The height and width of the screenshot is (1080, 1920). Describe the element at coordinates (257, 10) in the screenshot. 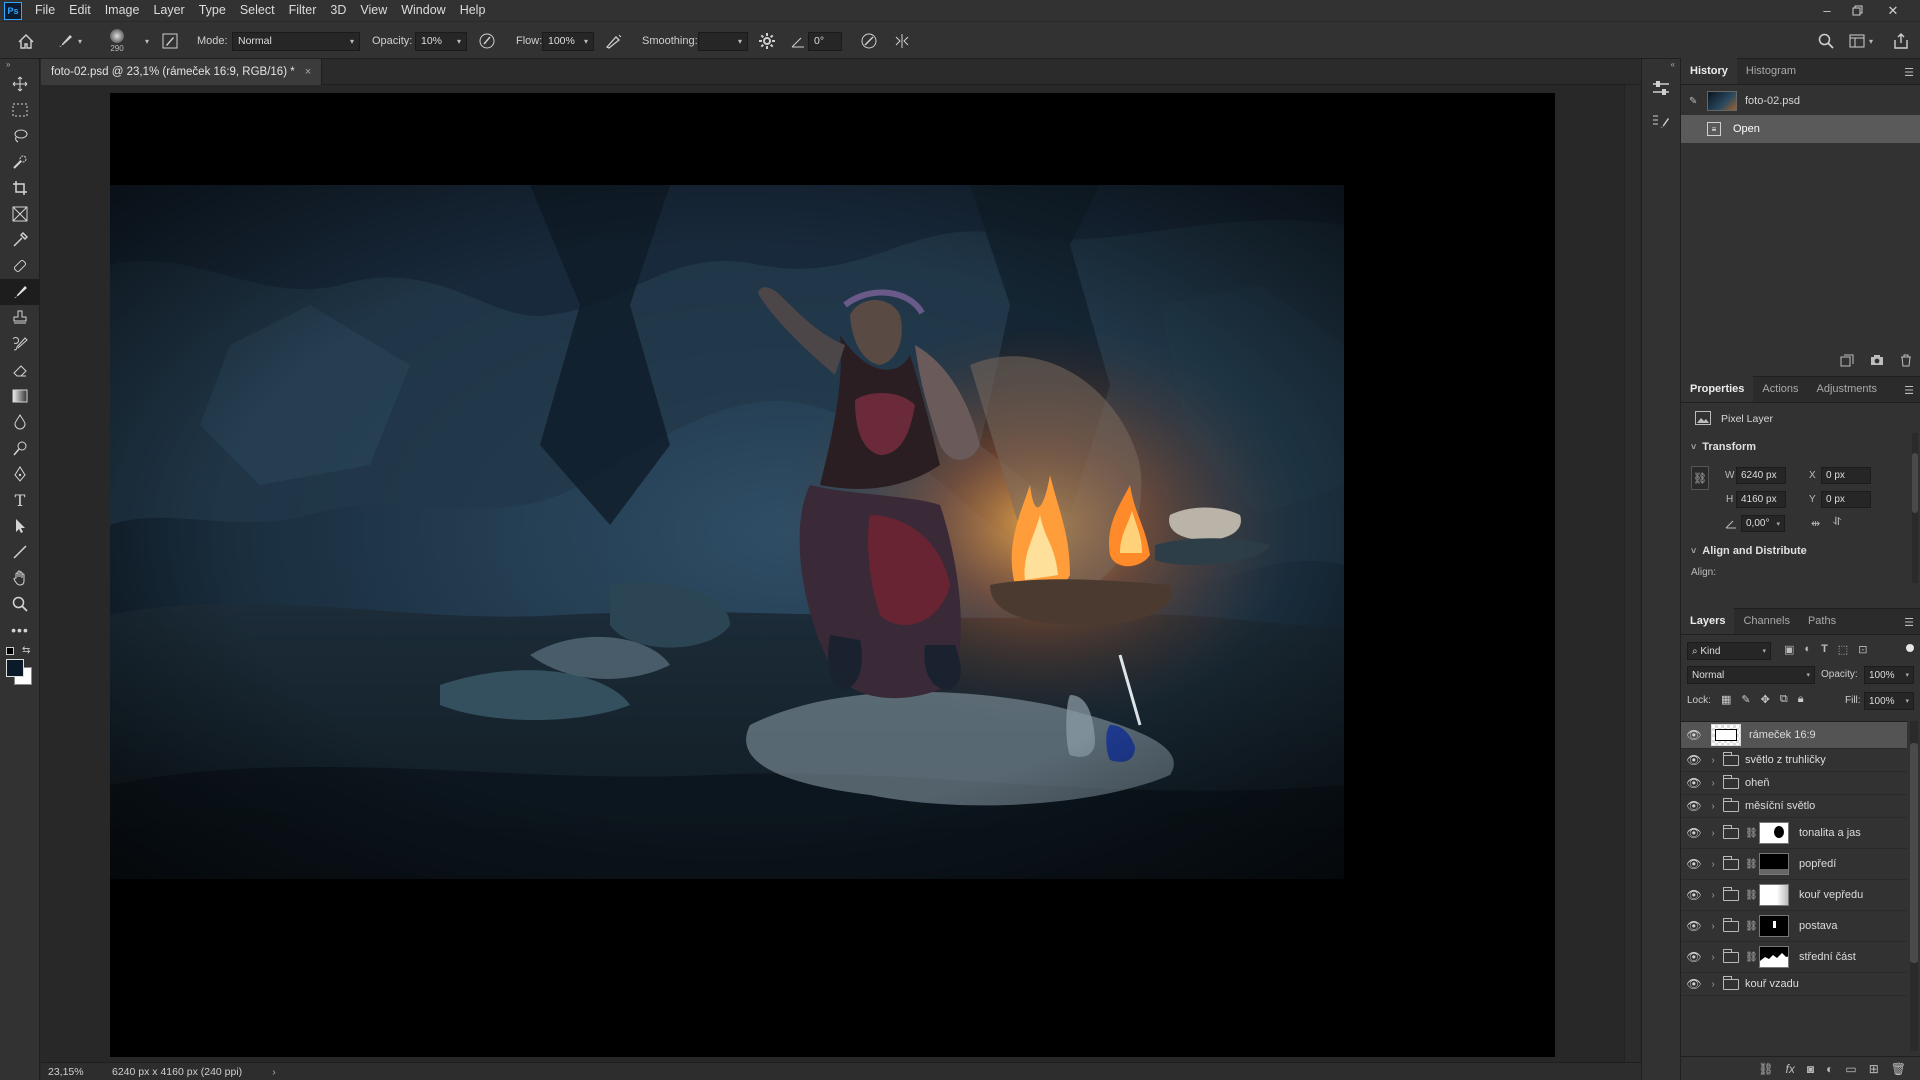

I see `menu-select: Select` at that location.